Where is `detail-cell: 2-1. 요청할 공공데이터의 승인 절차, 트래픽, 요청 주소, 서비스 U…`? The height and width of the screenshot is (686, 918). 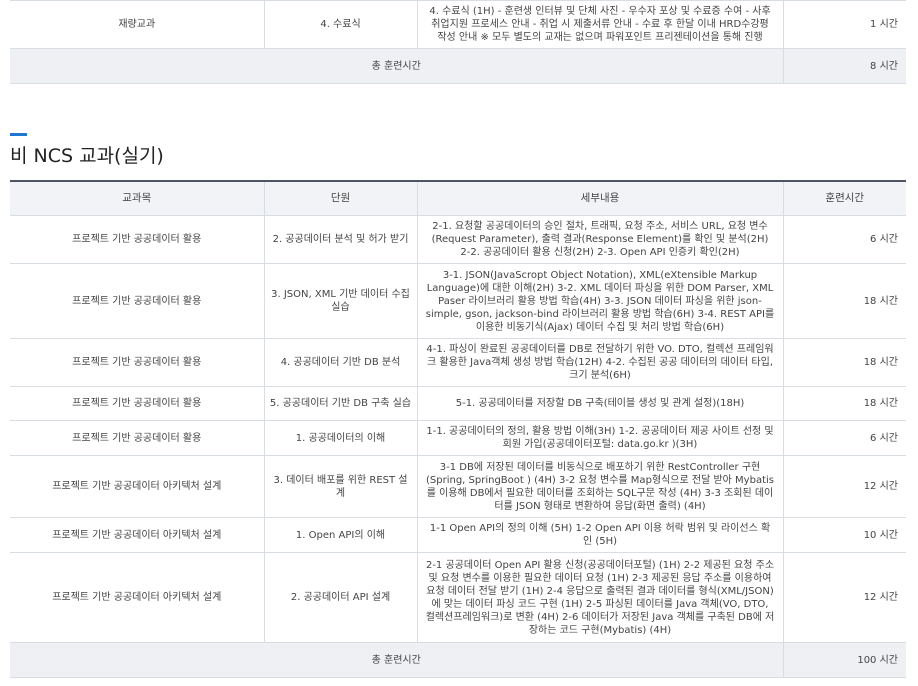 detail-cell: 2-1. 요청할 공공데이터의 승인 절차, 트래픽, 요청 주소, 서비스 U… is located at coordinates (600, 239).